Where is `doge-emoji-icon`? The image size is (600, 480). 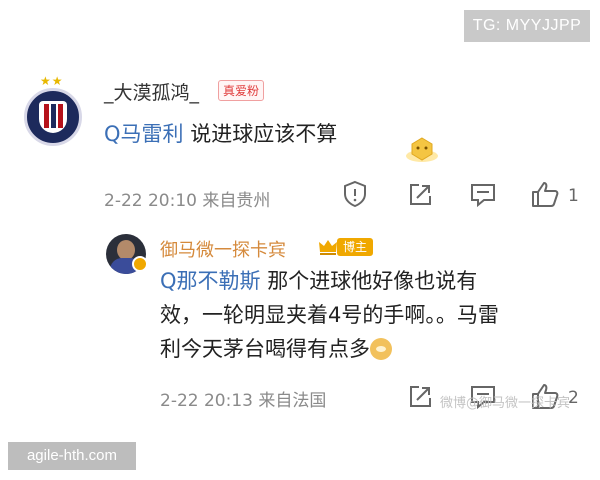
doge-emoji-icon is located at coordinates (381, 349).